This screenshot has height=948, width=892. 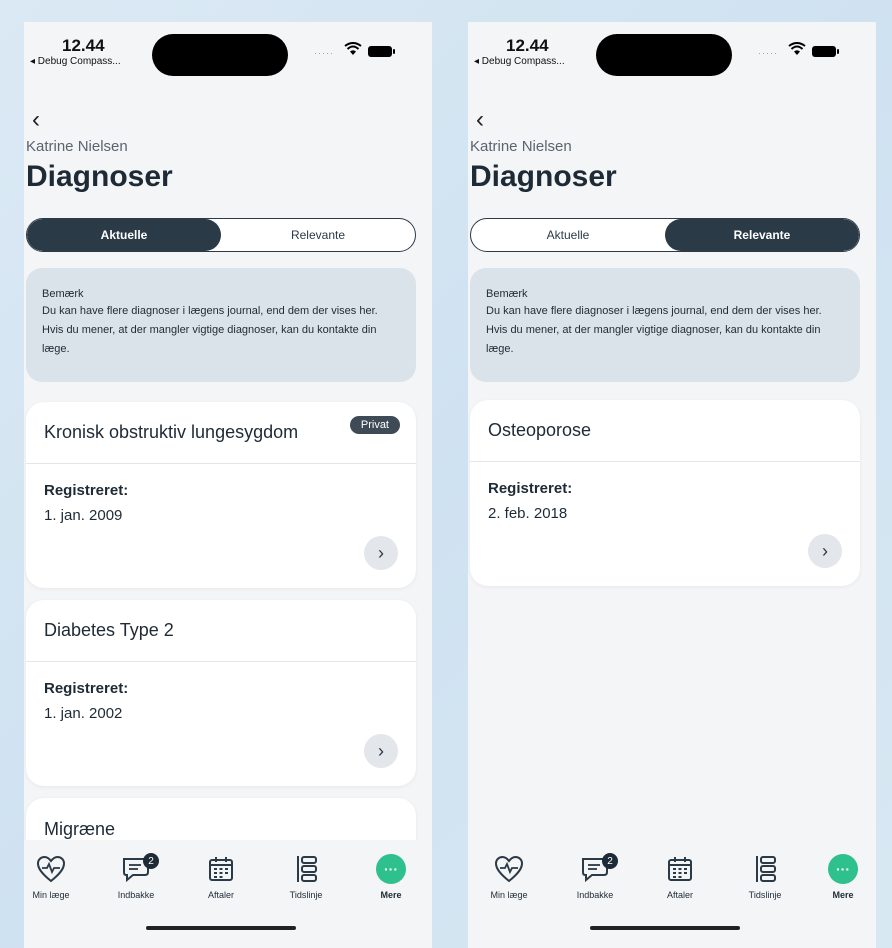 I want to click on card-header: Kronisk obstruktiv lungesygdom Privat, so click(x=221, y=433).